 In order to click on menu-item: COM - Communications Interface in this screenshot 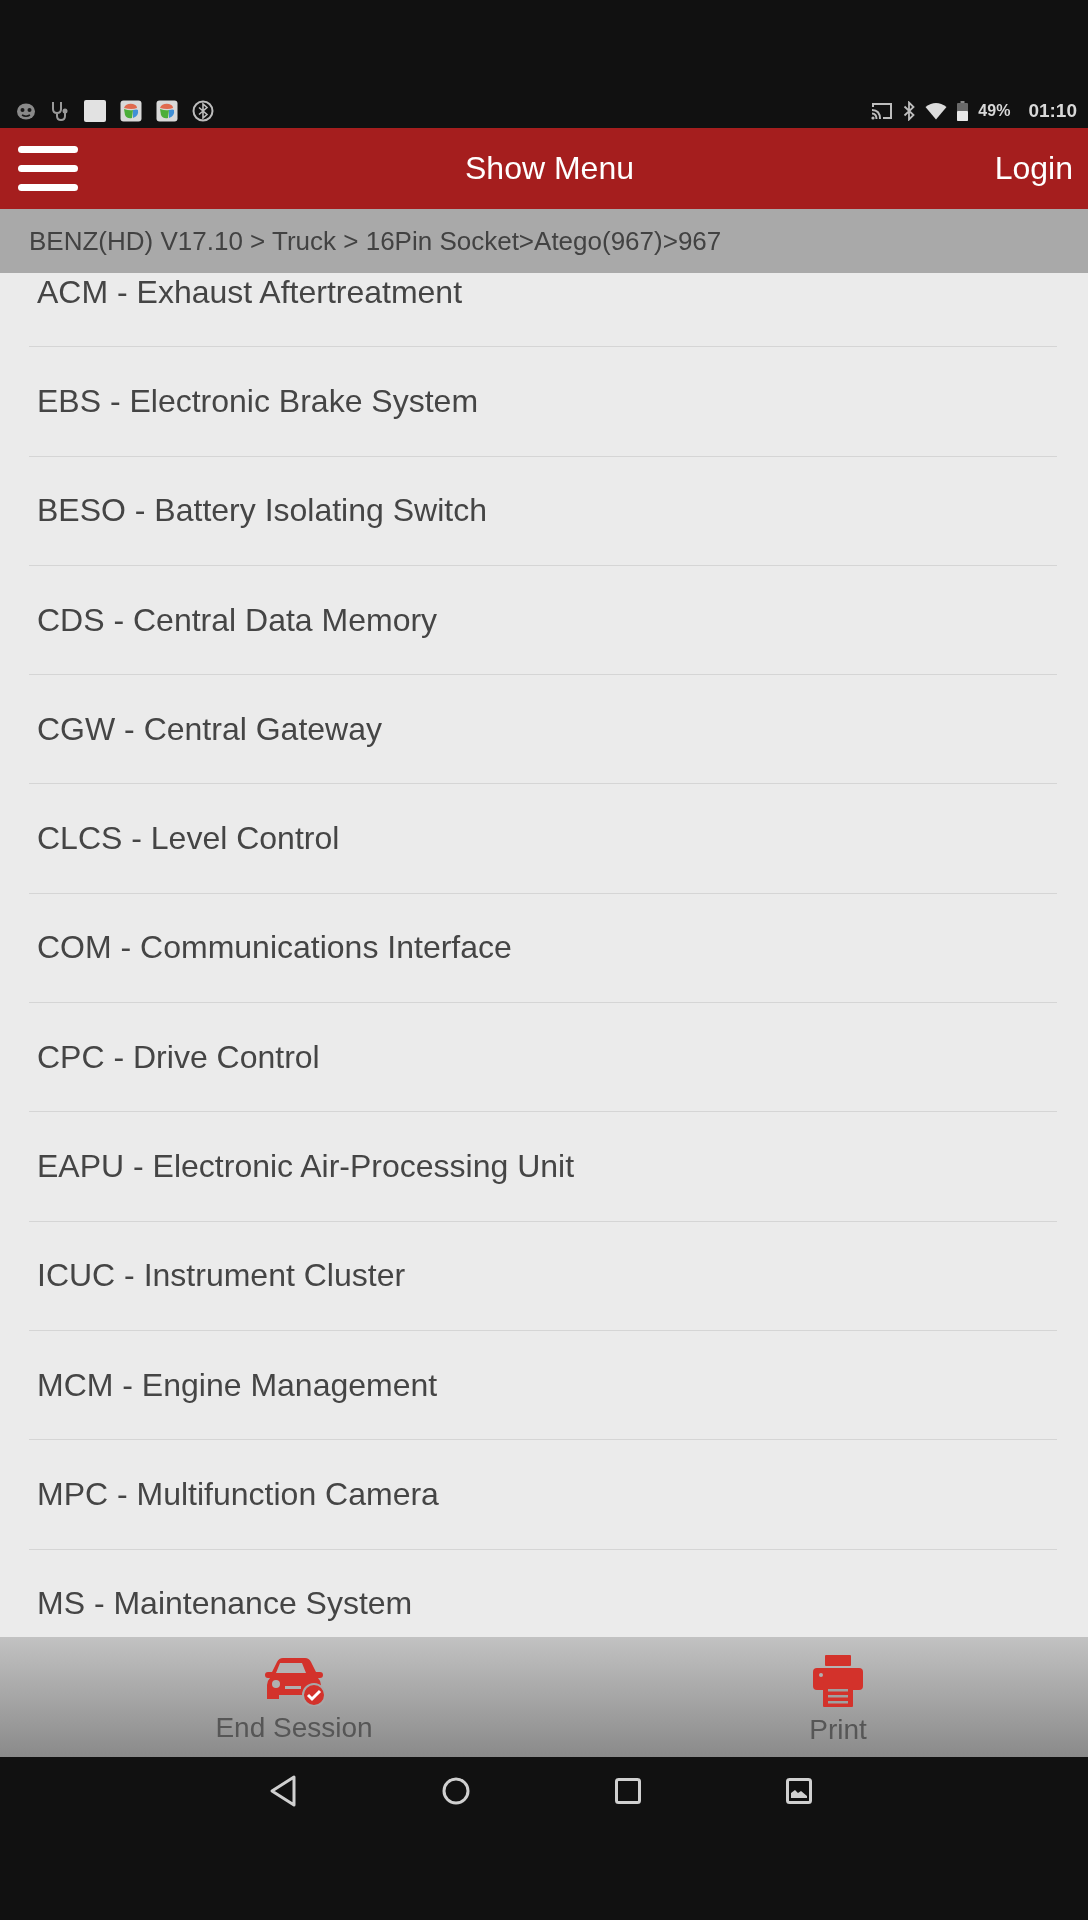, I will do `click(543, 948)`.